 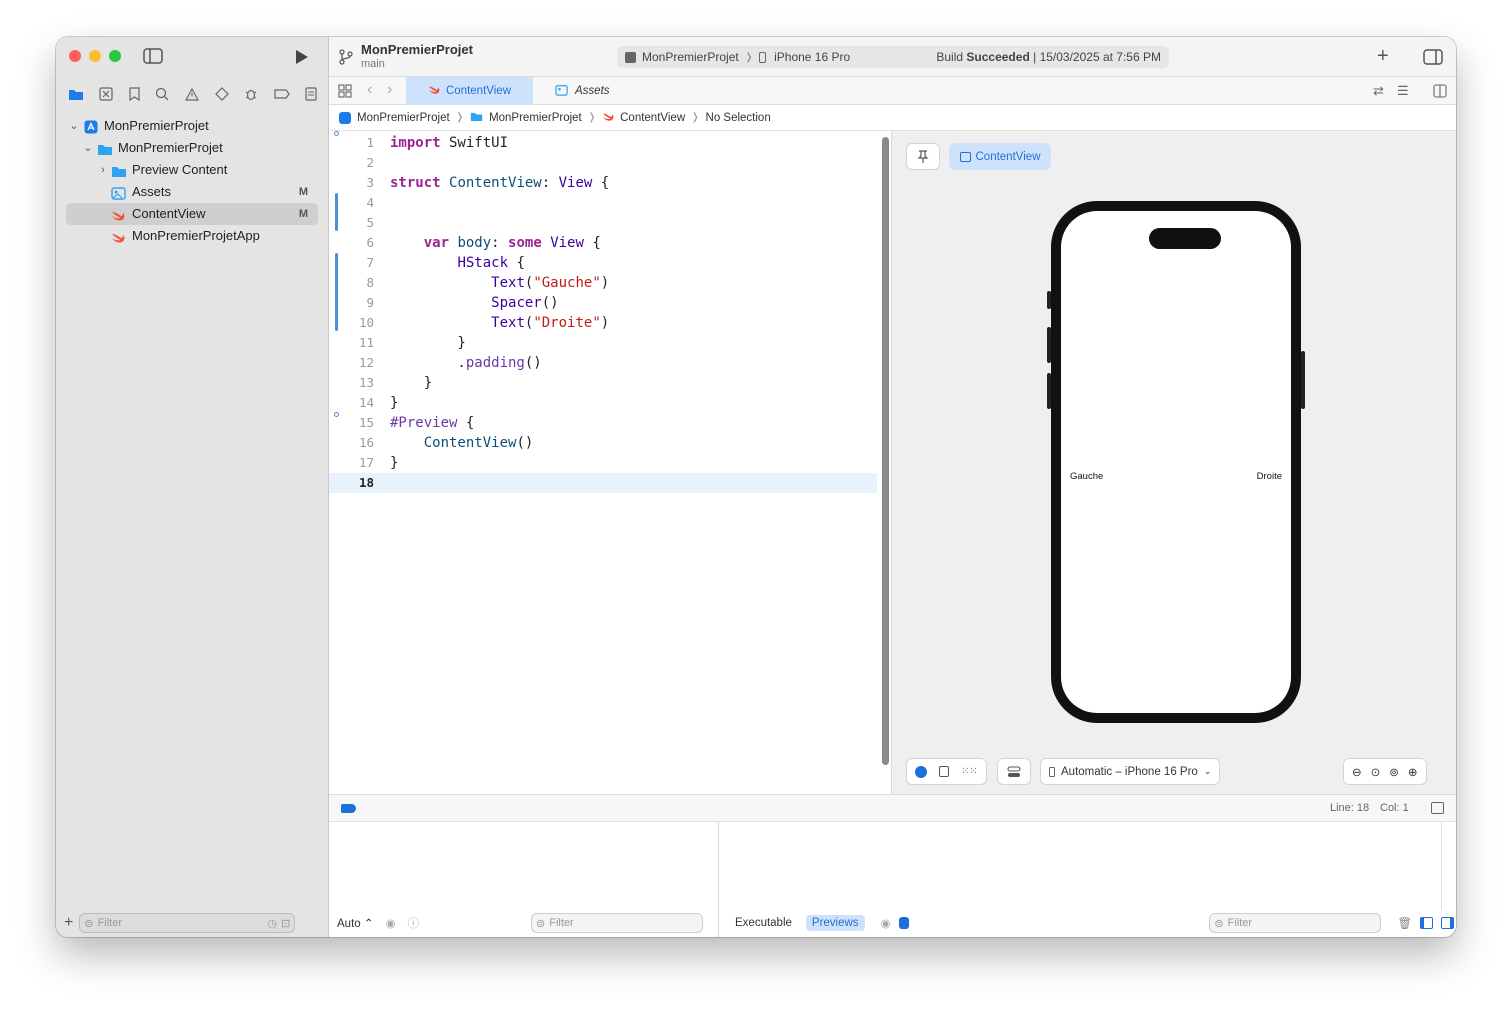 I want to click on tree-item-project: ⌄ MonPremierProjet, so click(x=192, y=126).